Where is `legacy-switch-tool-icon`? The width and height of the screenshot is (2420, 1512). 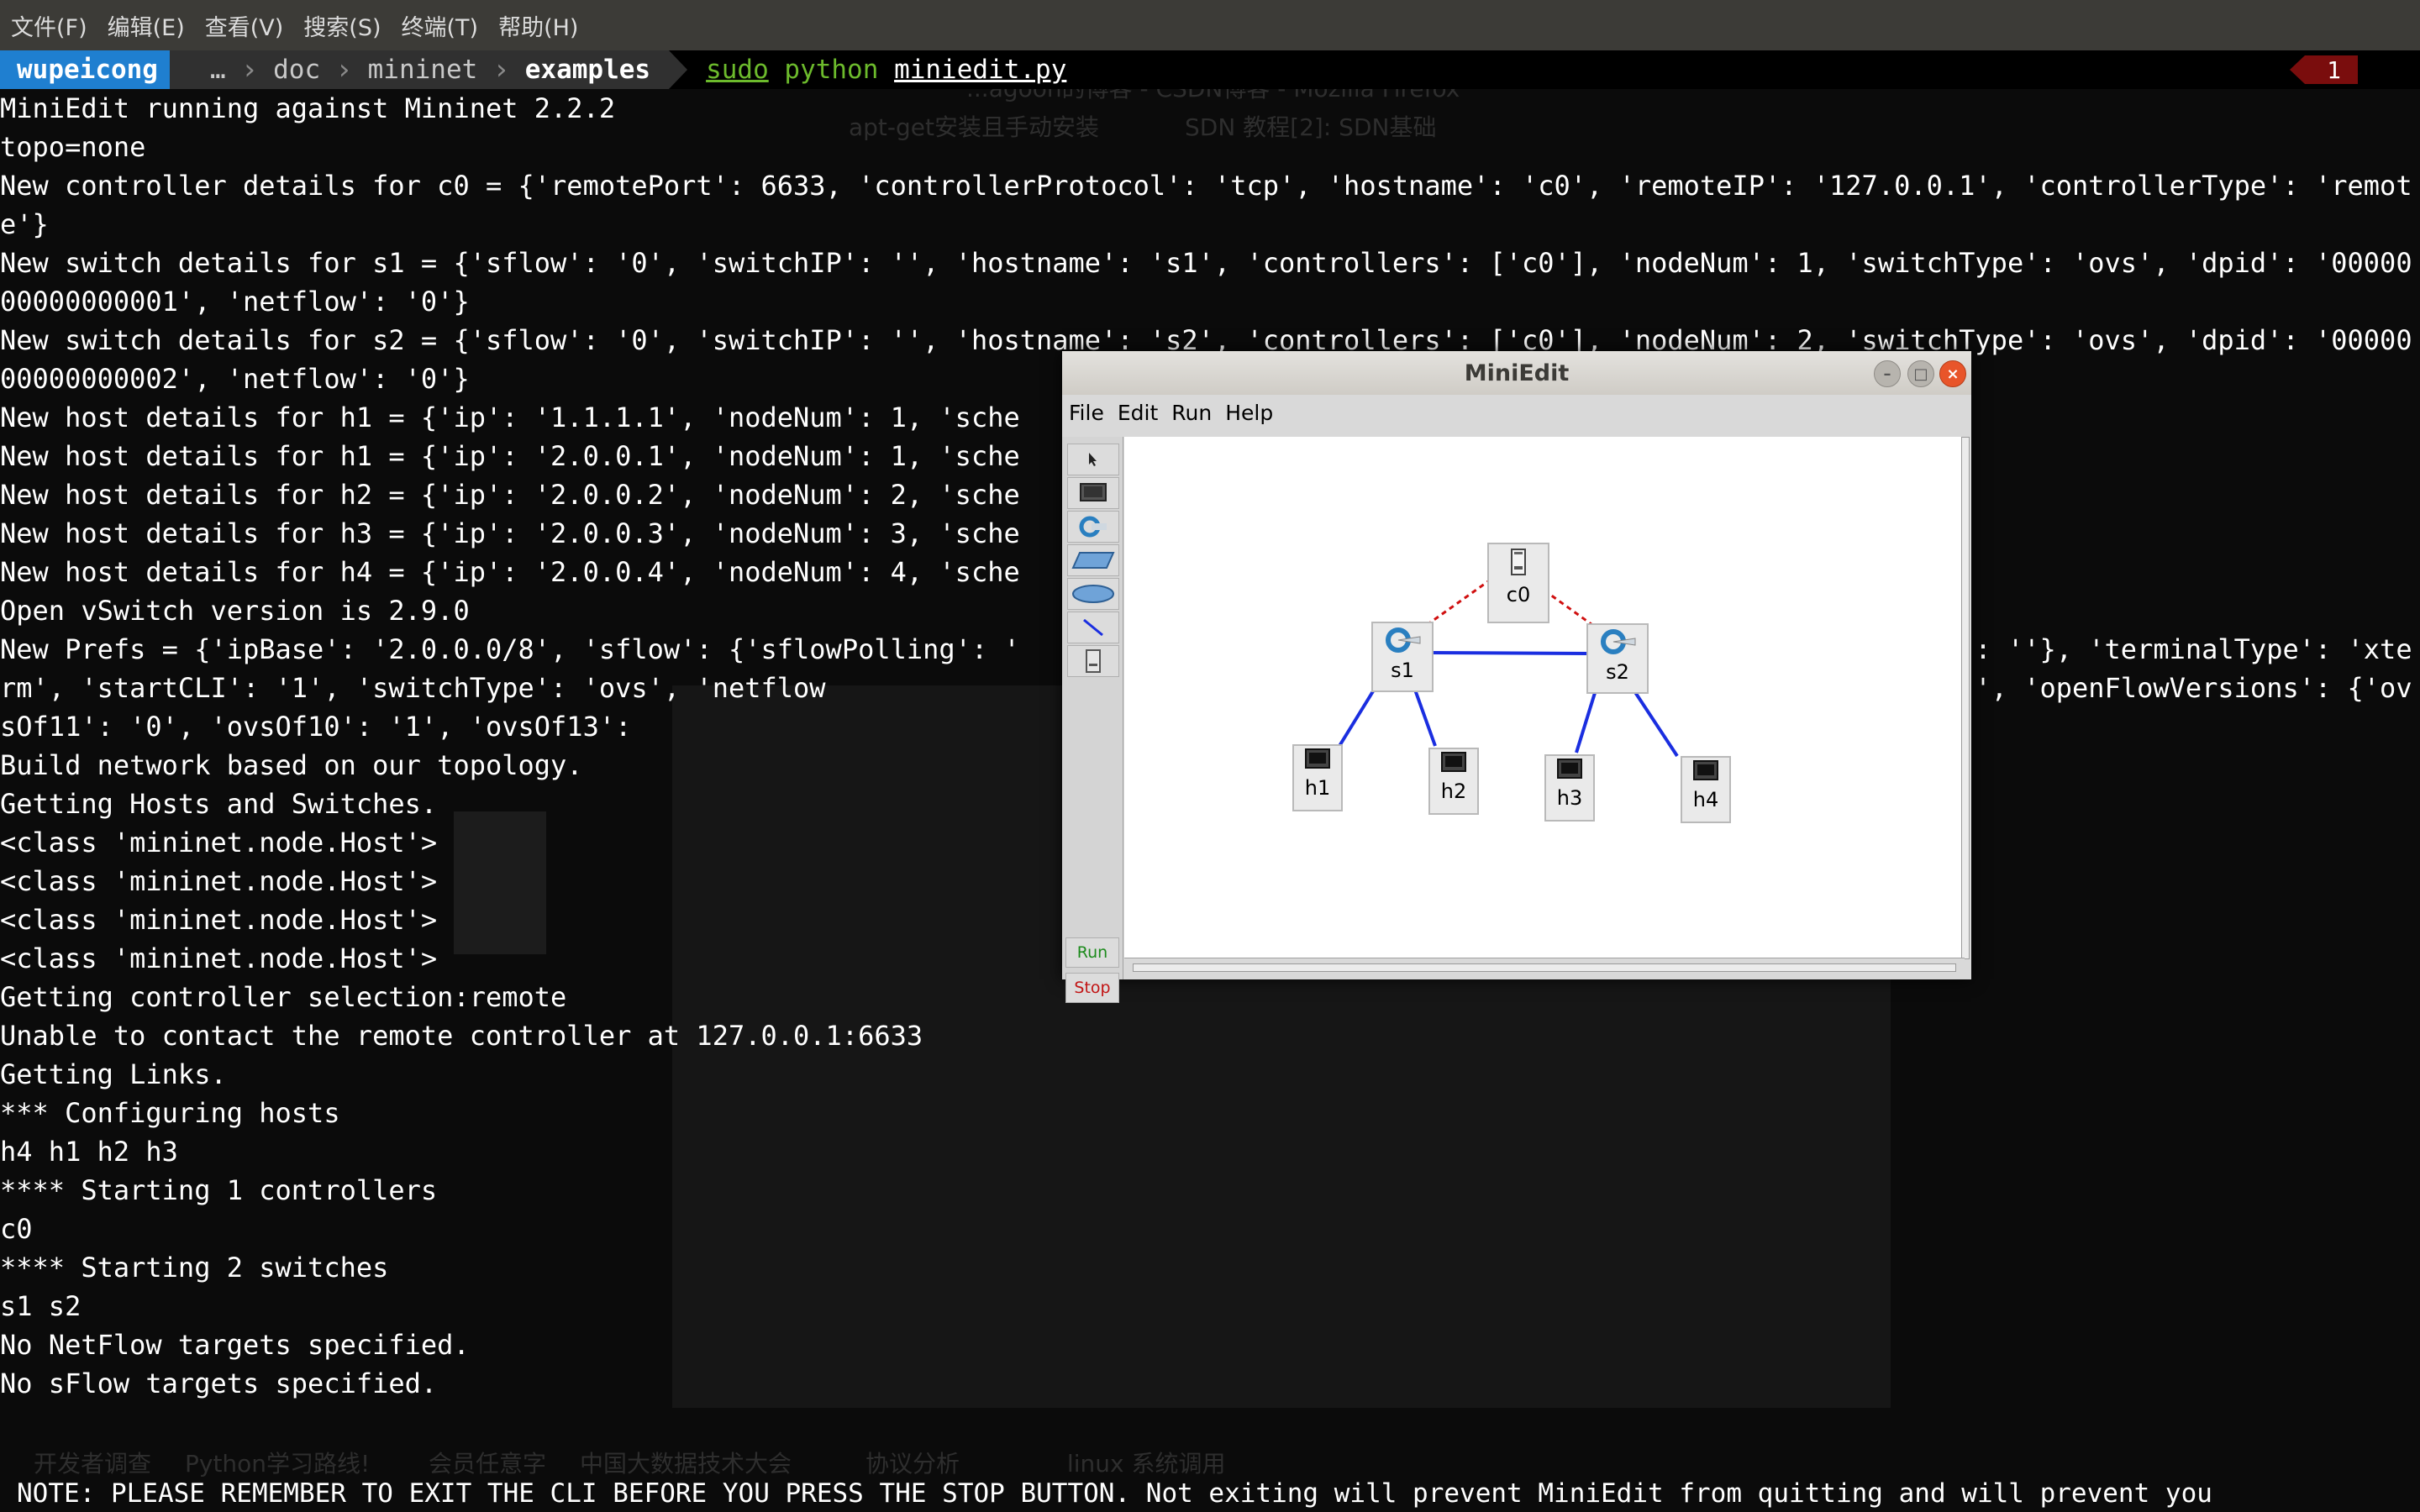 legacy-switch-tool-icon is located at coordinates (1093, 560).